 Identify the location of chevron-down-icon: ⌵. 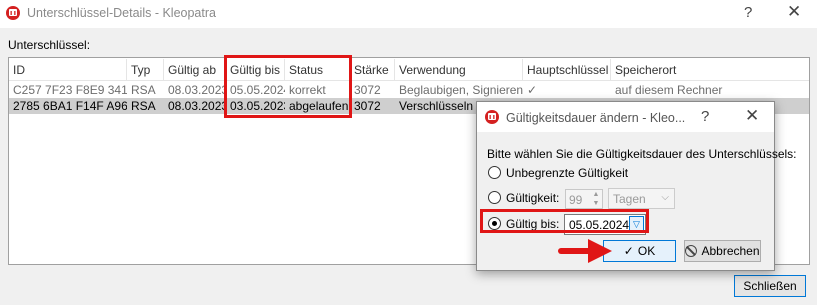
(665, 197).